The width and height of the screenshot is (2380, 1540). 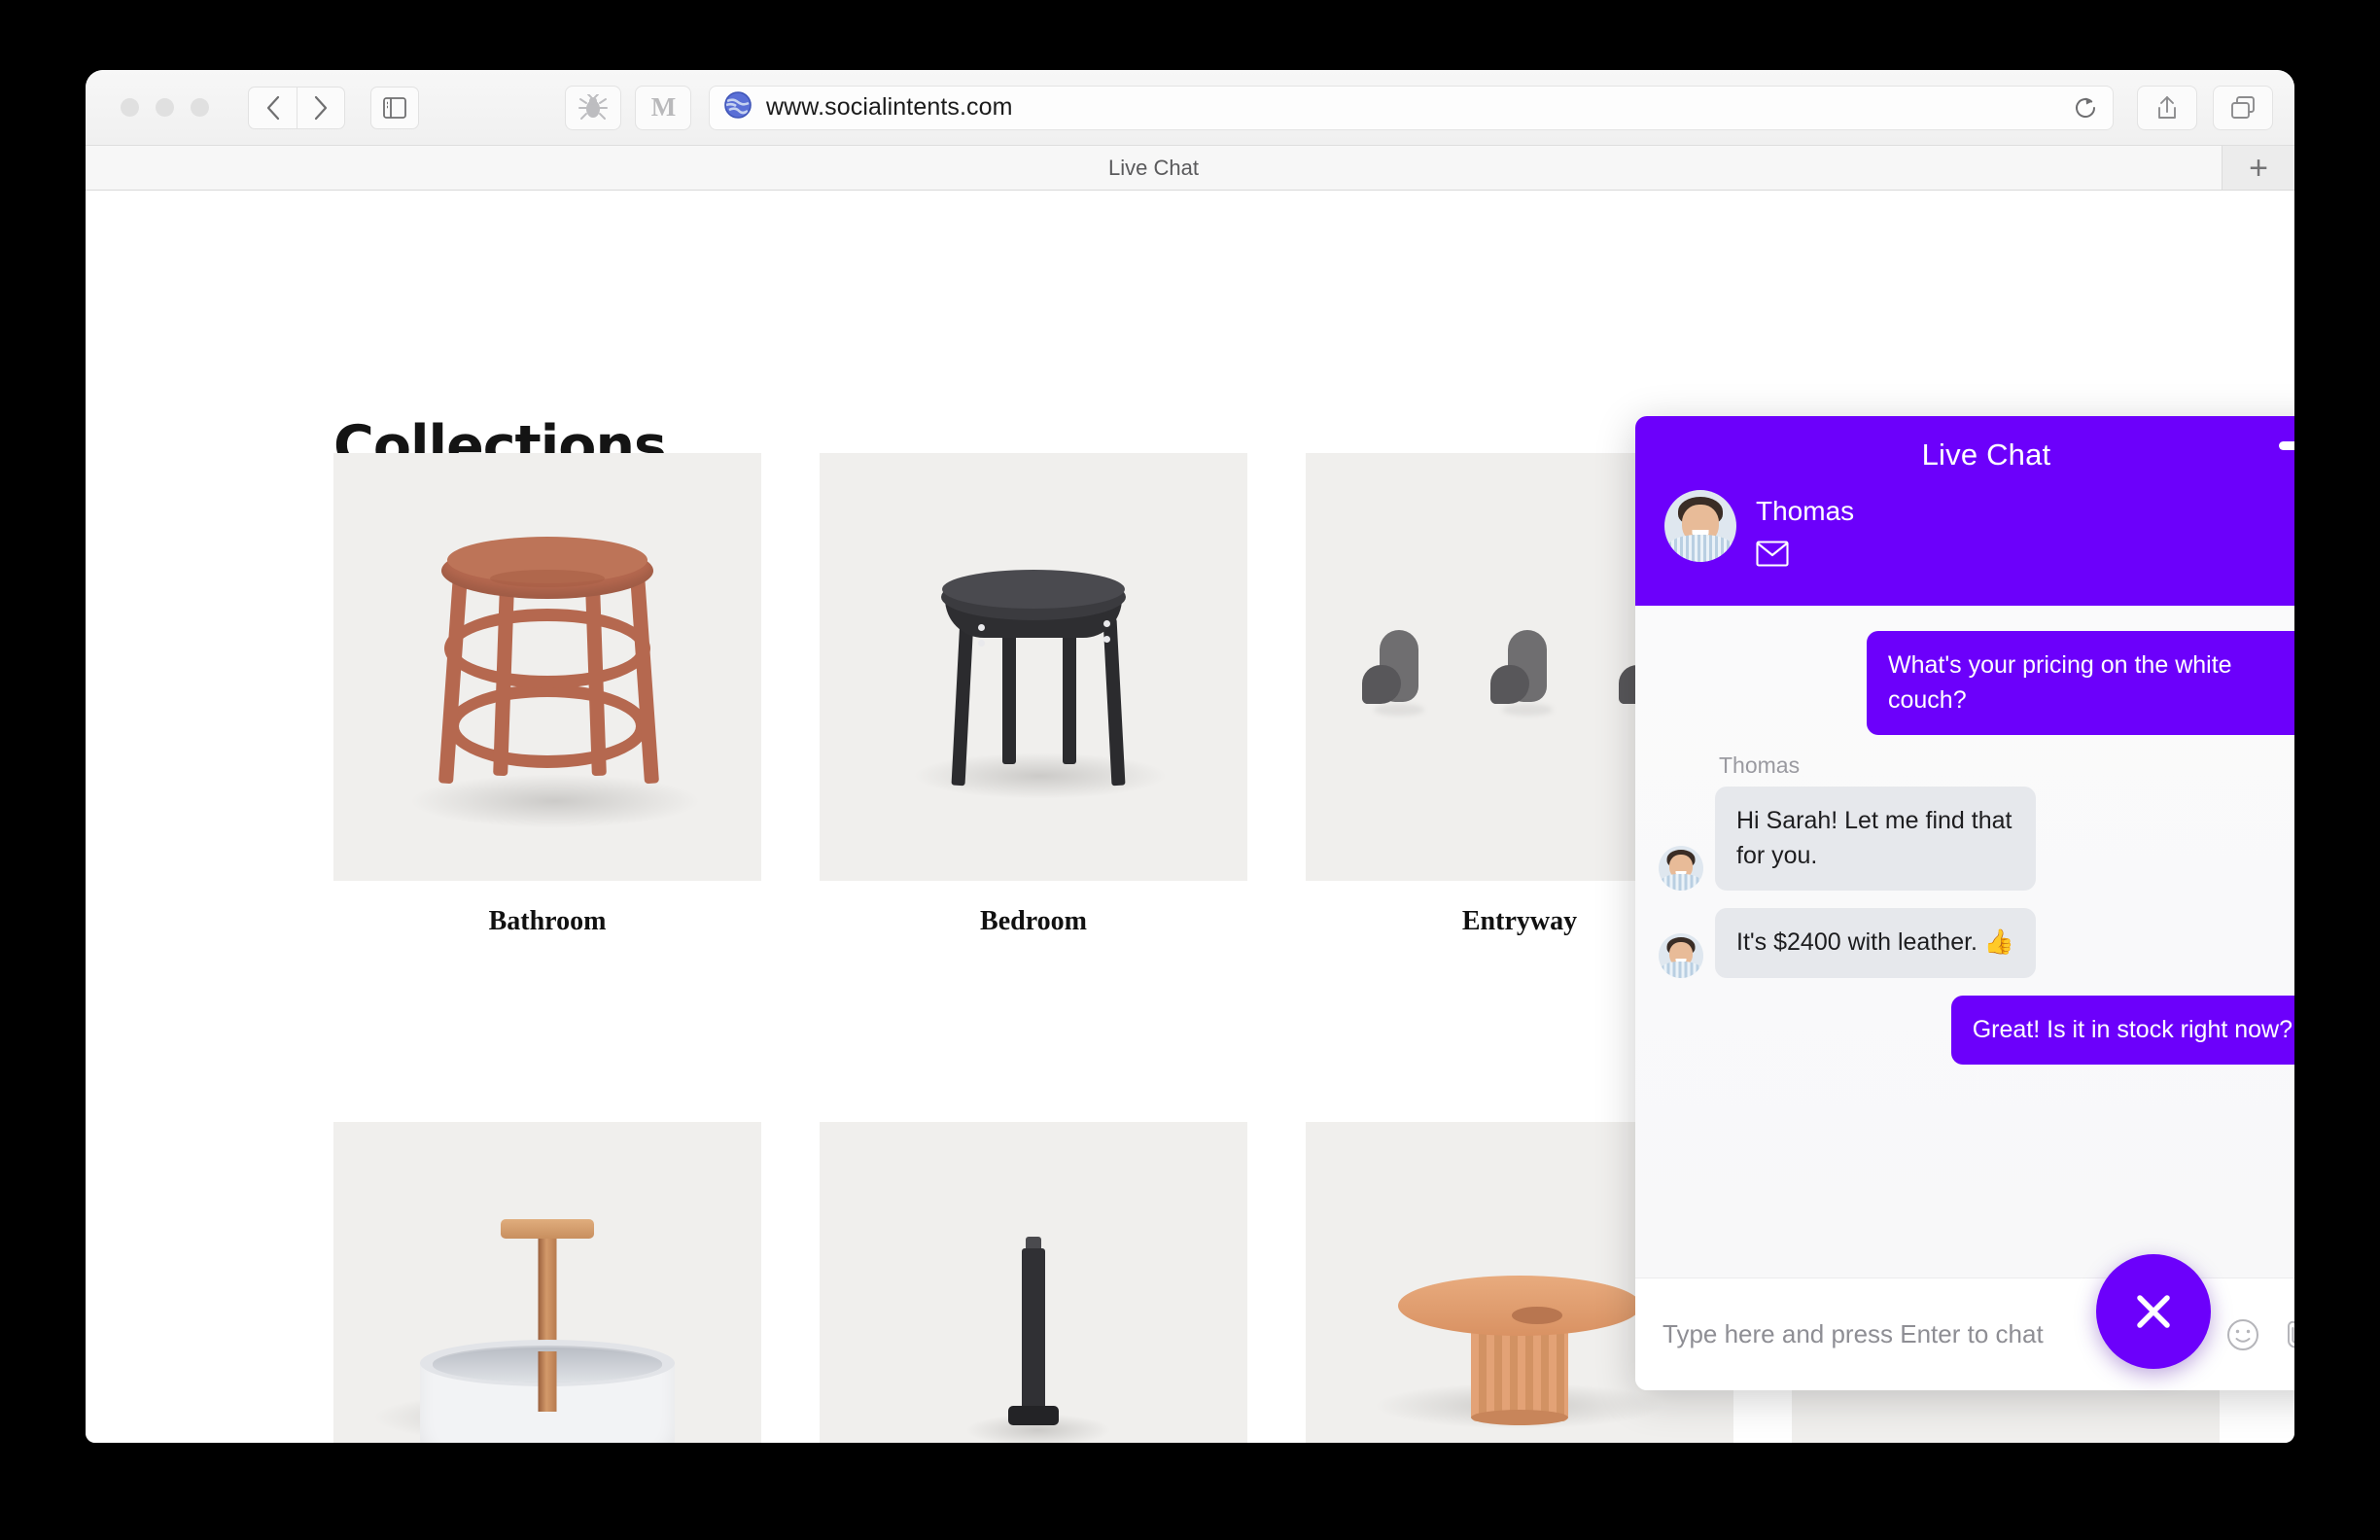 I want to click on minimize-window-button, so click(x=165, y=107).